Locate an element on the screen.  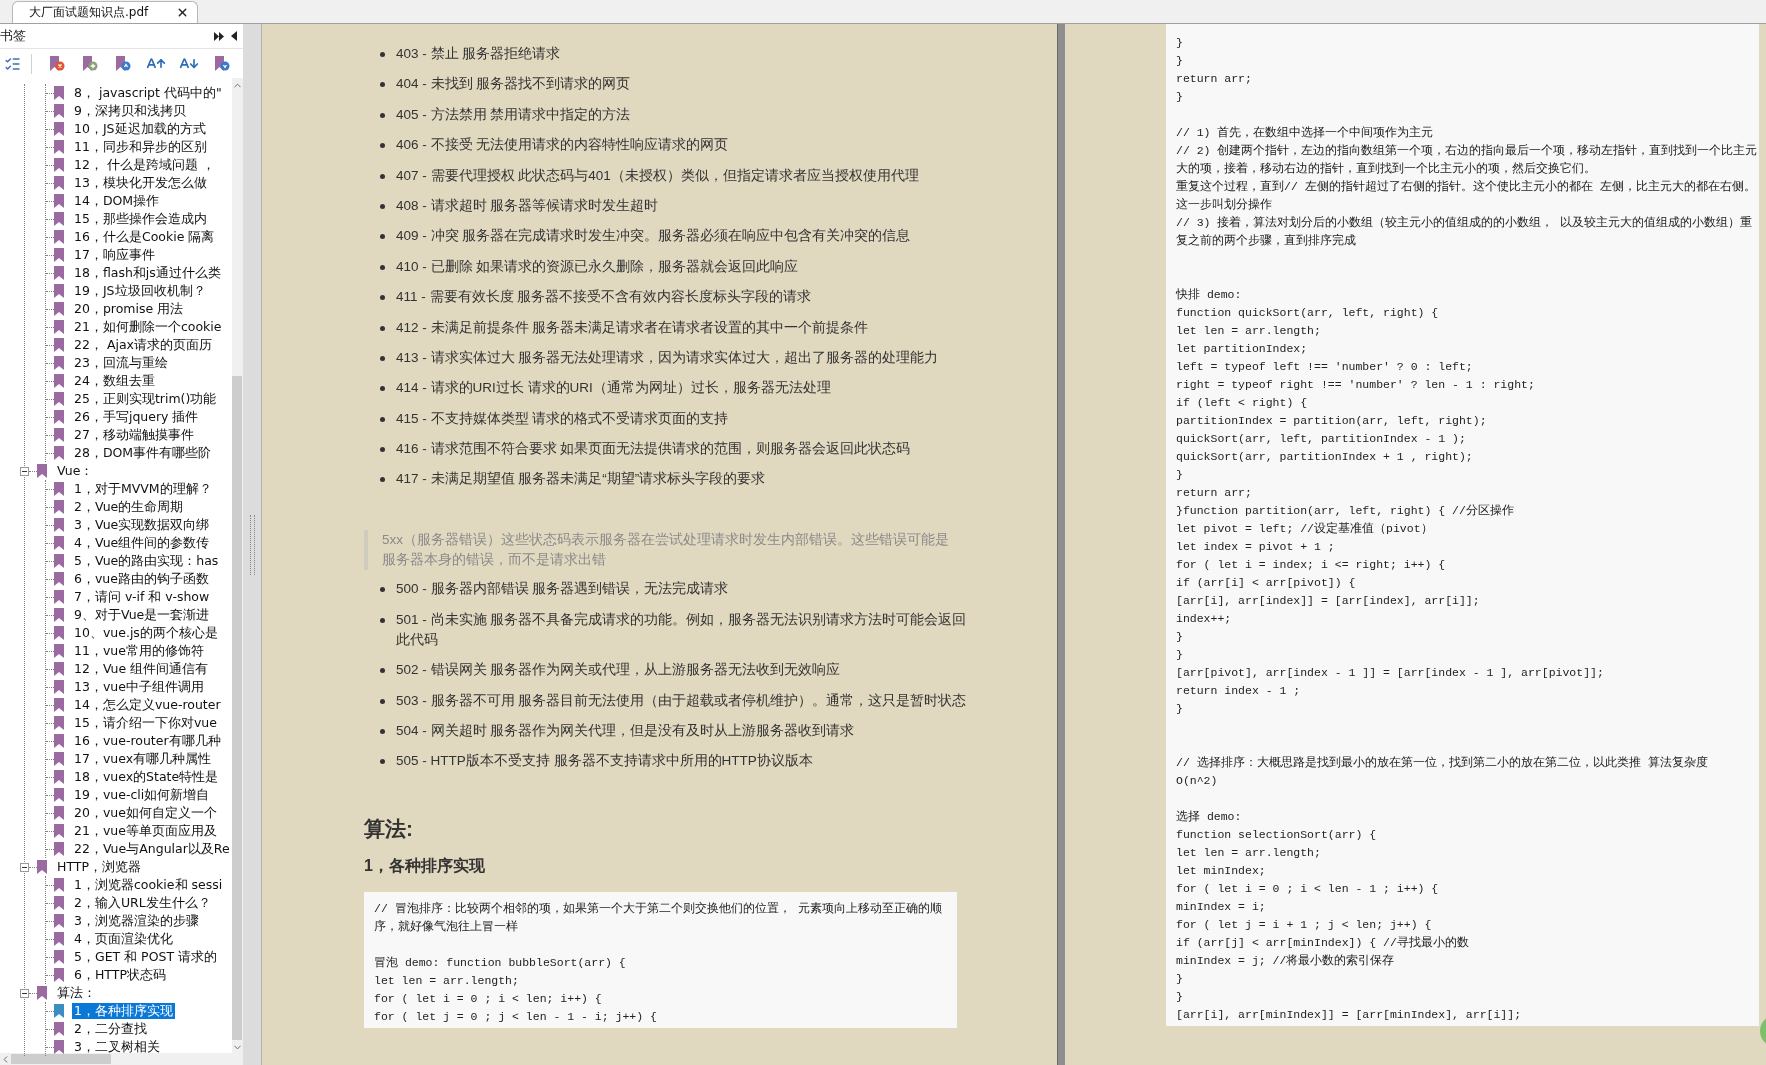
horizontal-scrollbar is located at coordinates (121, 1059).